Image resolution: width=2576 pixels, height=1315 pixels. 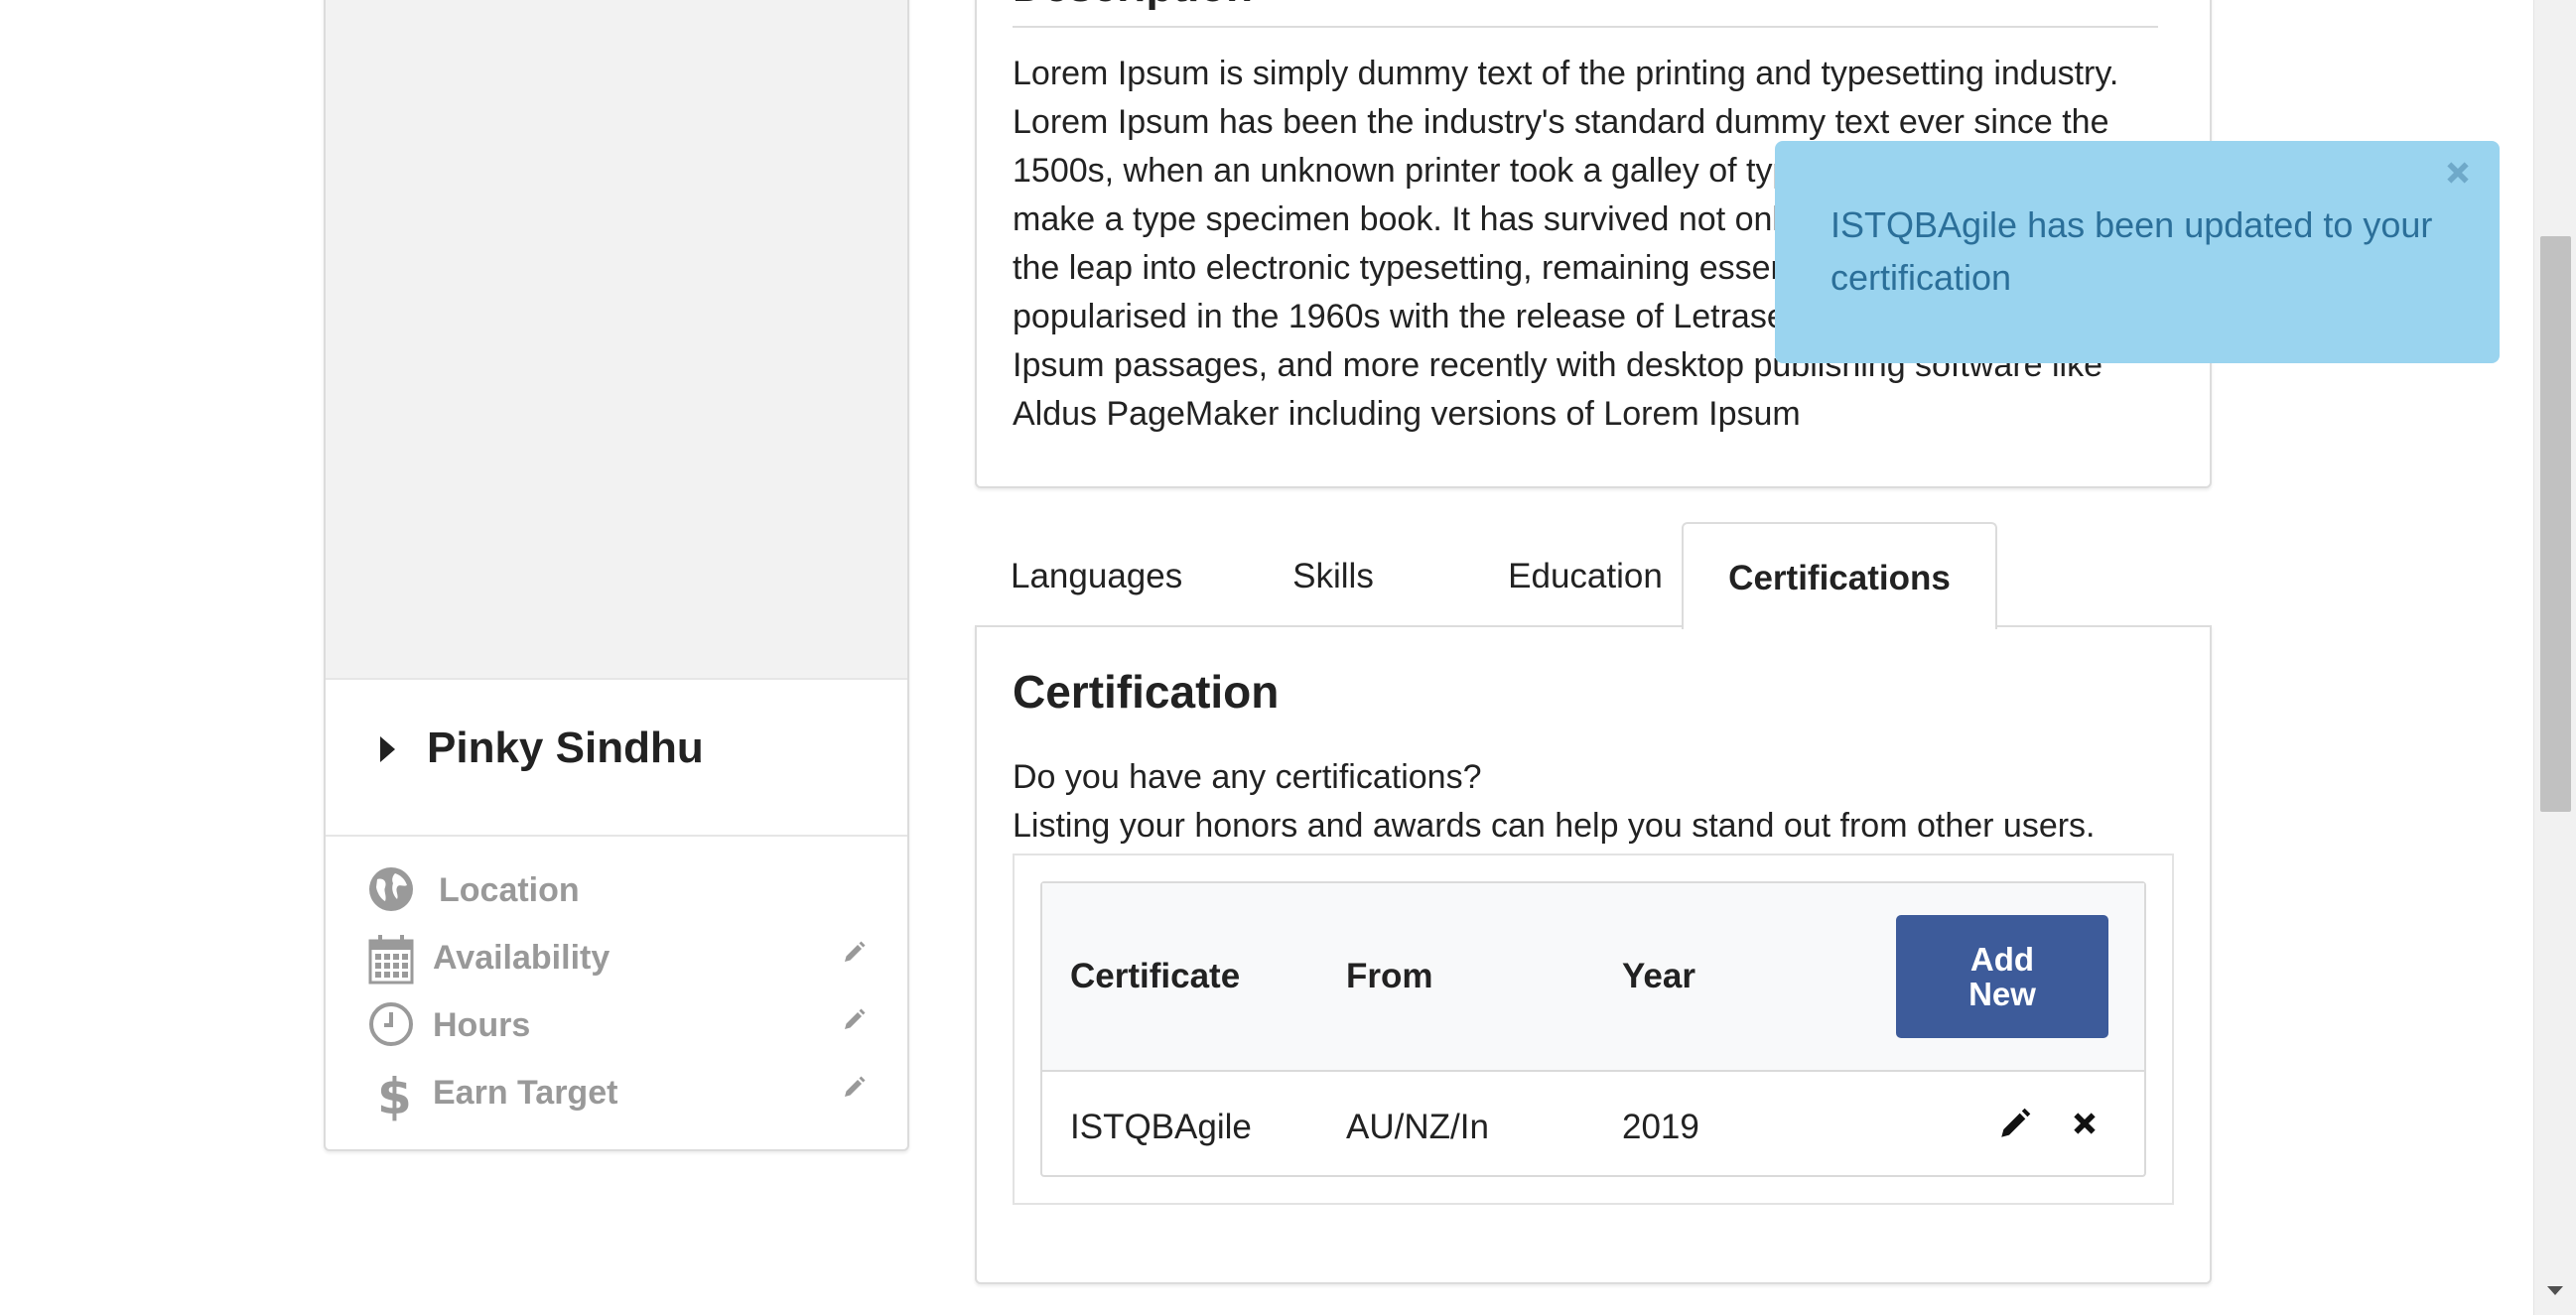 What do you see at coordinates (1660, 1127) in the screenshot?
I see `cell-year: 2019` at bounding box center [1660, 1127].